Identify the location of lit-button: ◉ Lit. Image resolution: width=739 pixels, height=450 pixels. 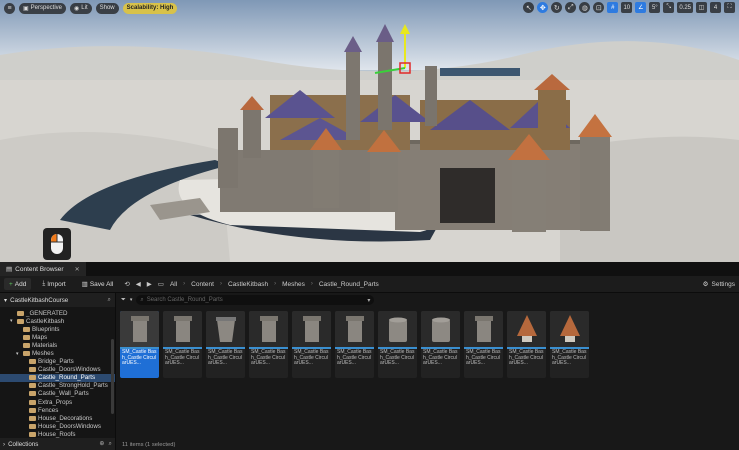
(81, 8).